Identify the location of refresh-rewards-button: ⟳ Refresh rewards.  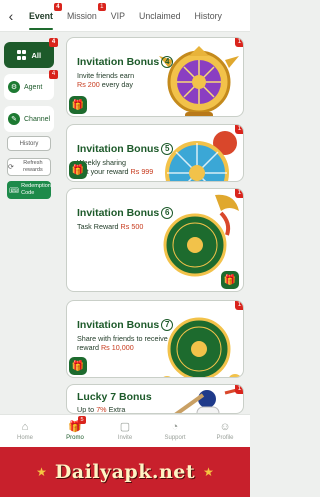
(29, 167).